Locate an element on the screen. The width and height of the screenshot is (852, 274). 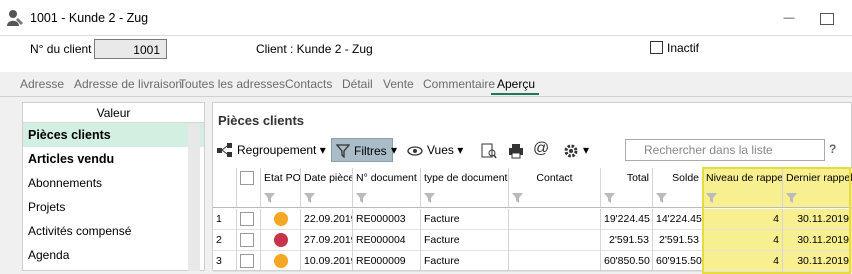
list-item-agenda: Agenda is located at coordinates (113, 255).